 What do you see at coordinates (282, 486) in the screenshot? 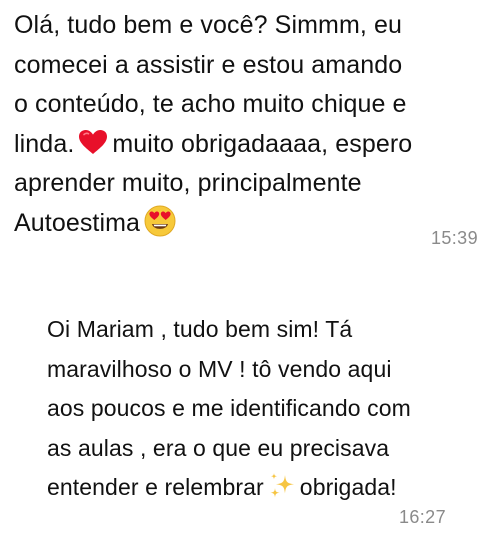
I see `sparkles-icon` at bounding box center [282, 486].